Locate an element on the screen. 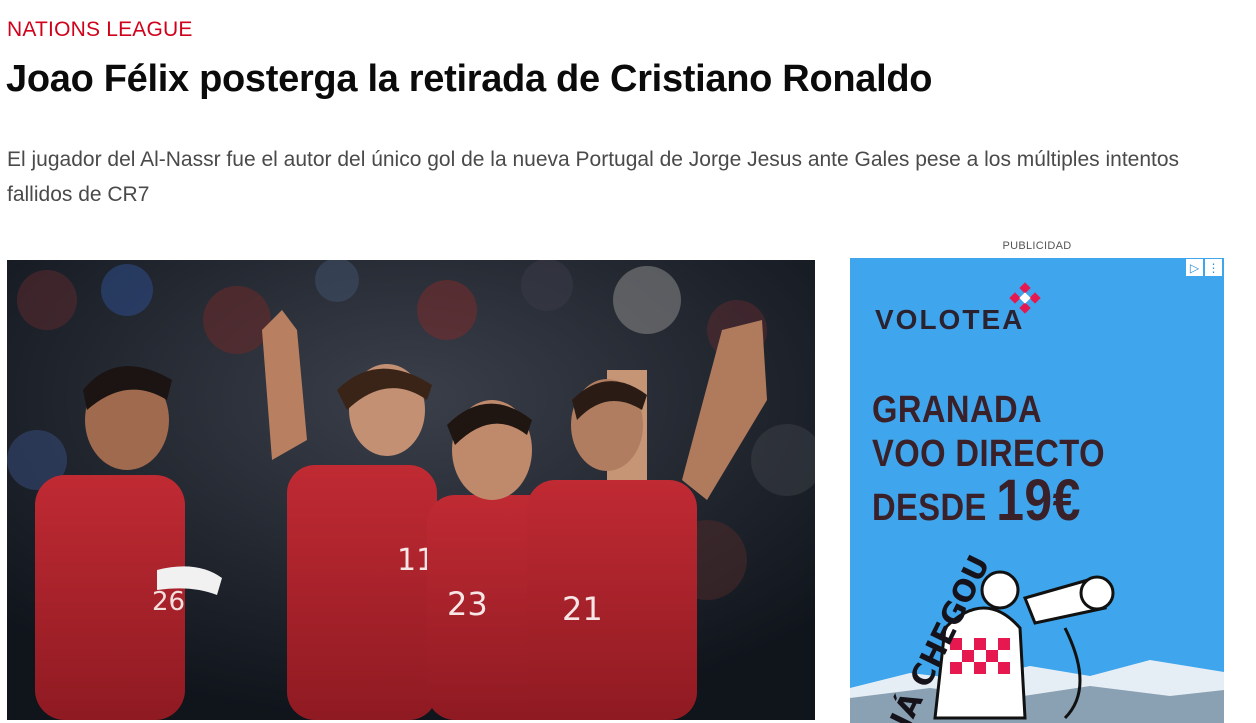  jersey-number: 21 is located at coordinates (582, 609).